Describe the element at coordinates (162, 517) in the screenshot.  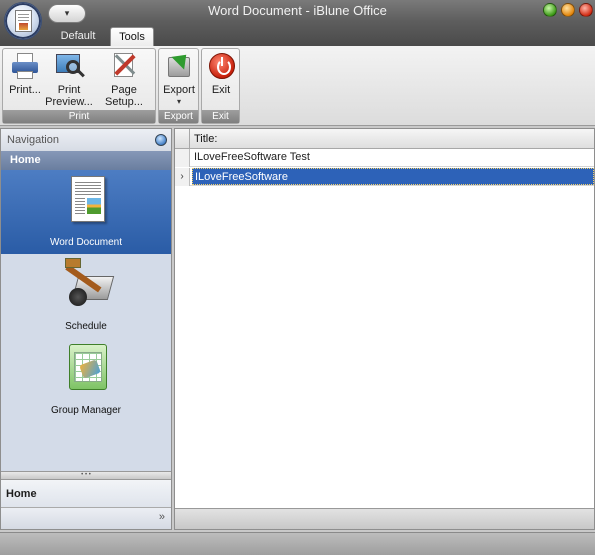
I see `chevron-double-right-icon: »` at that location.